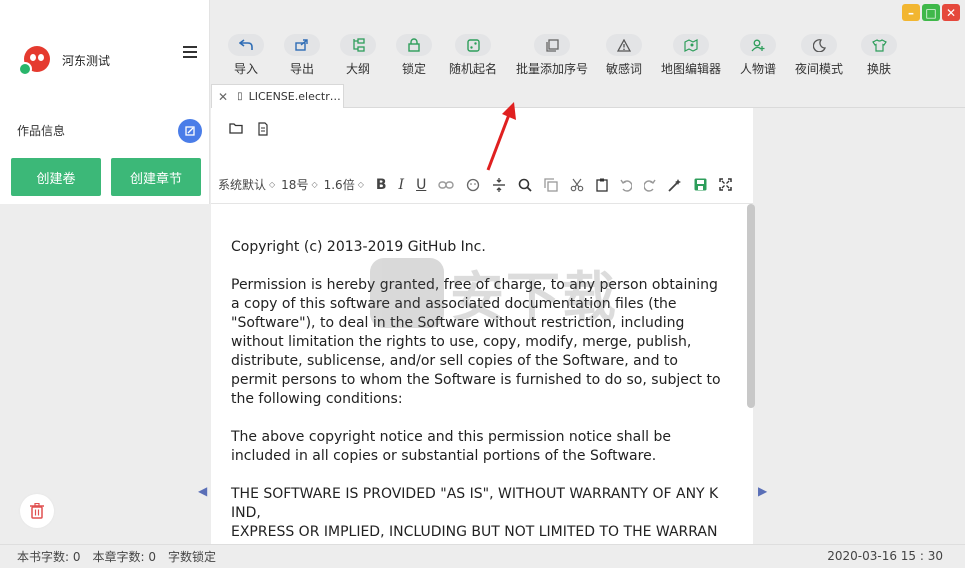  I want to click on works-info-label: 作品信息, so click(41, 131).